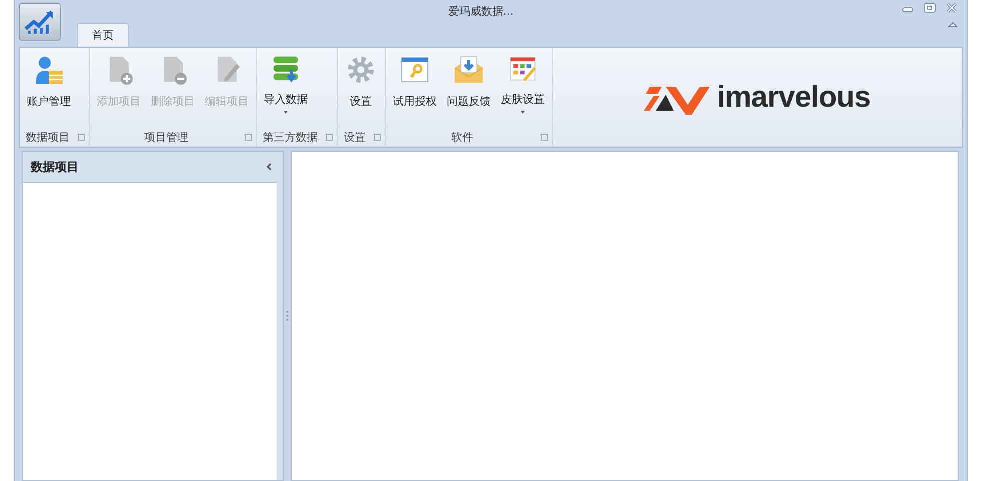  I want to click on chart-icon, so click(40, 22).